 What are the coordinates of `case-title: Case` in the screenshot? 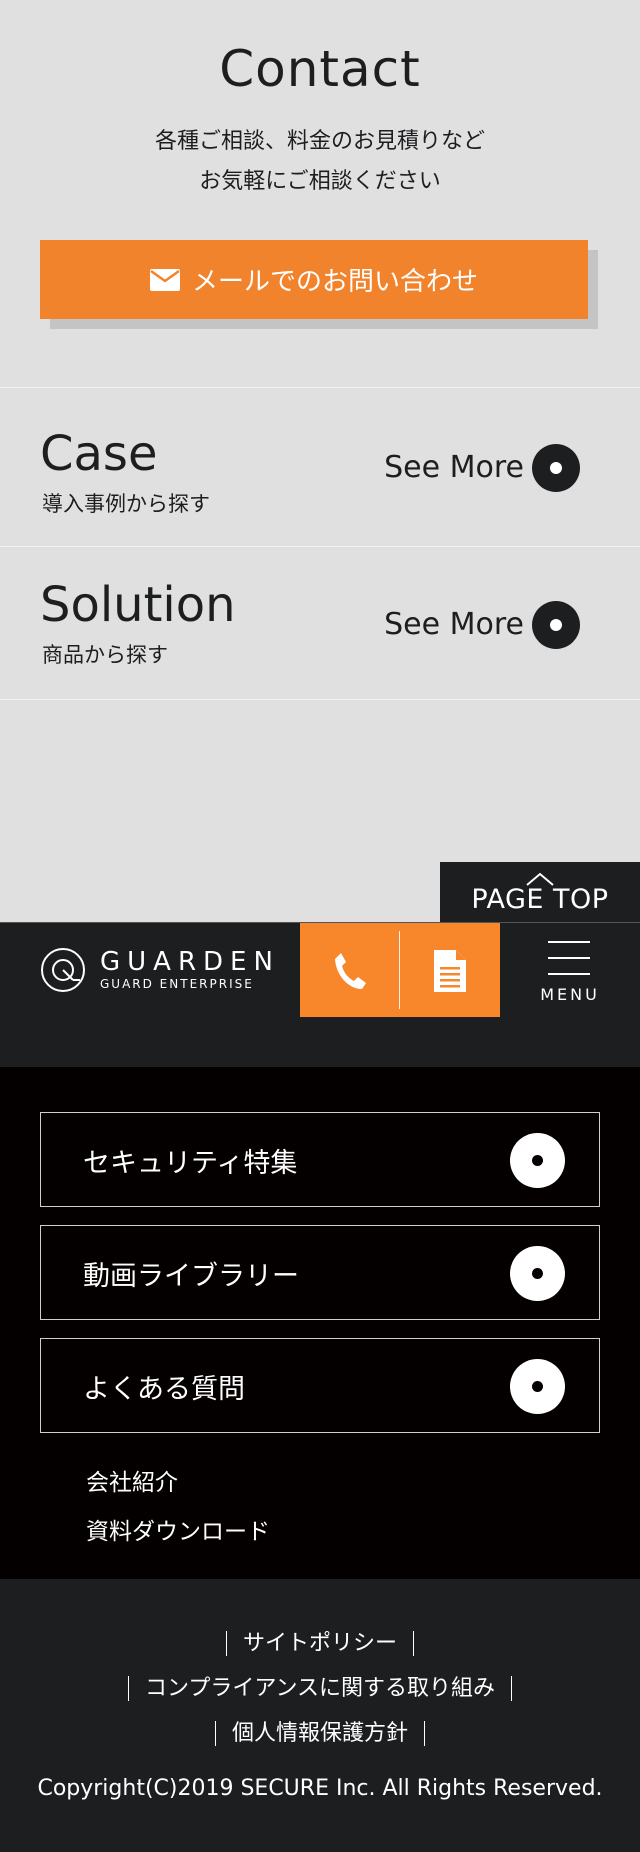 It's located at (99, 454).